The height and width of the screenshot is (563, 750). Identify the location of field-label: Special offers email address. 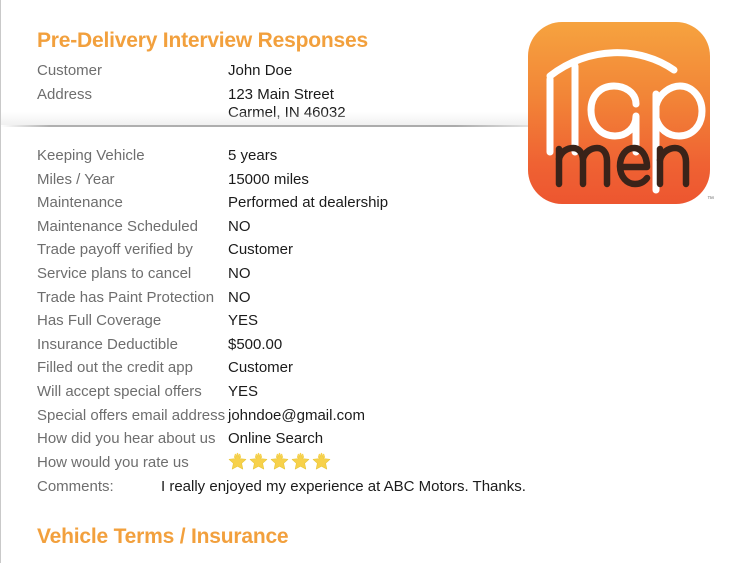
(131, 415).